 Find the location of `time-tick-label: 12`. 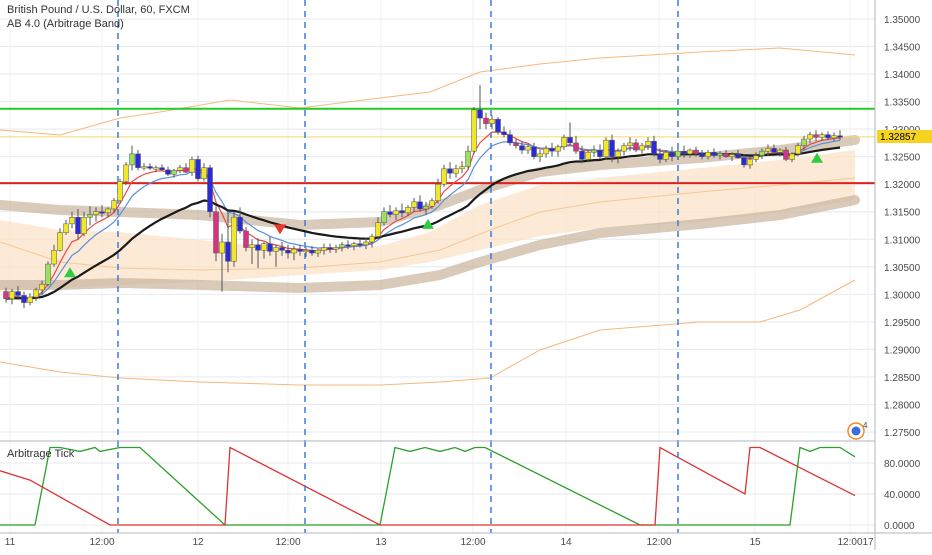

time-tick-label: 12 is located at coordinates (198, 542).